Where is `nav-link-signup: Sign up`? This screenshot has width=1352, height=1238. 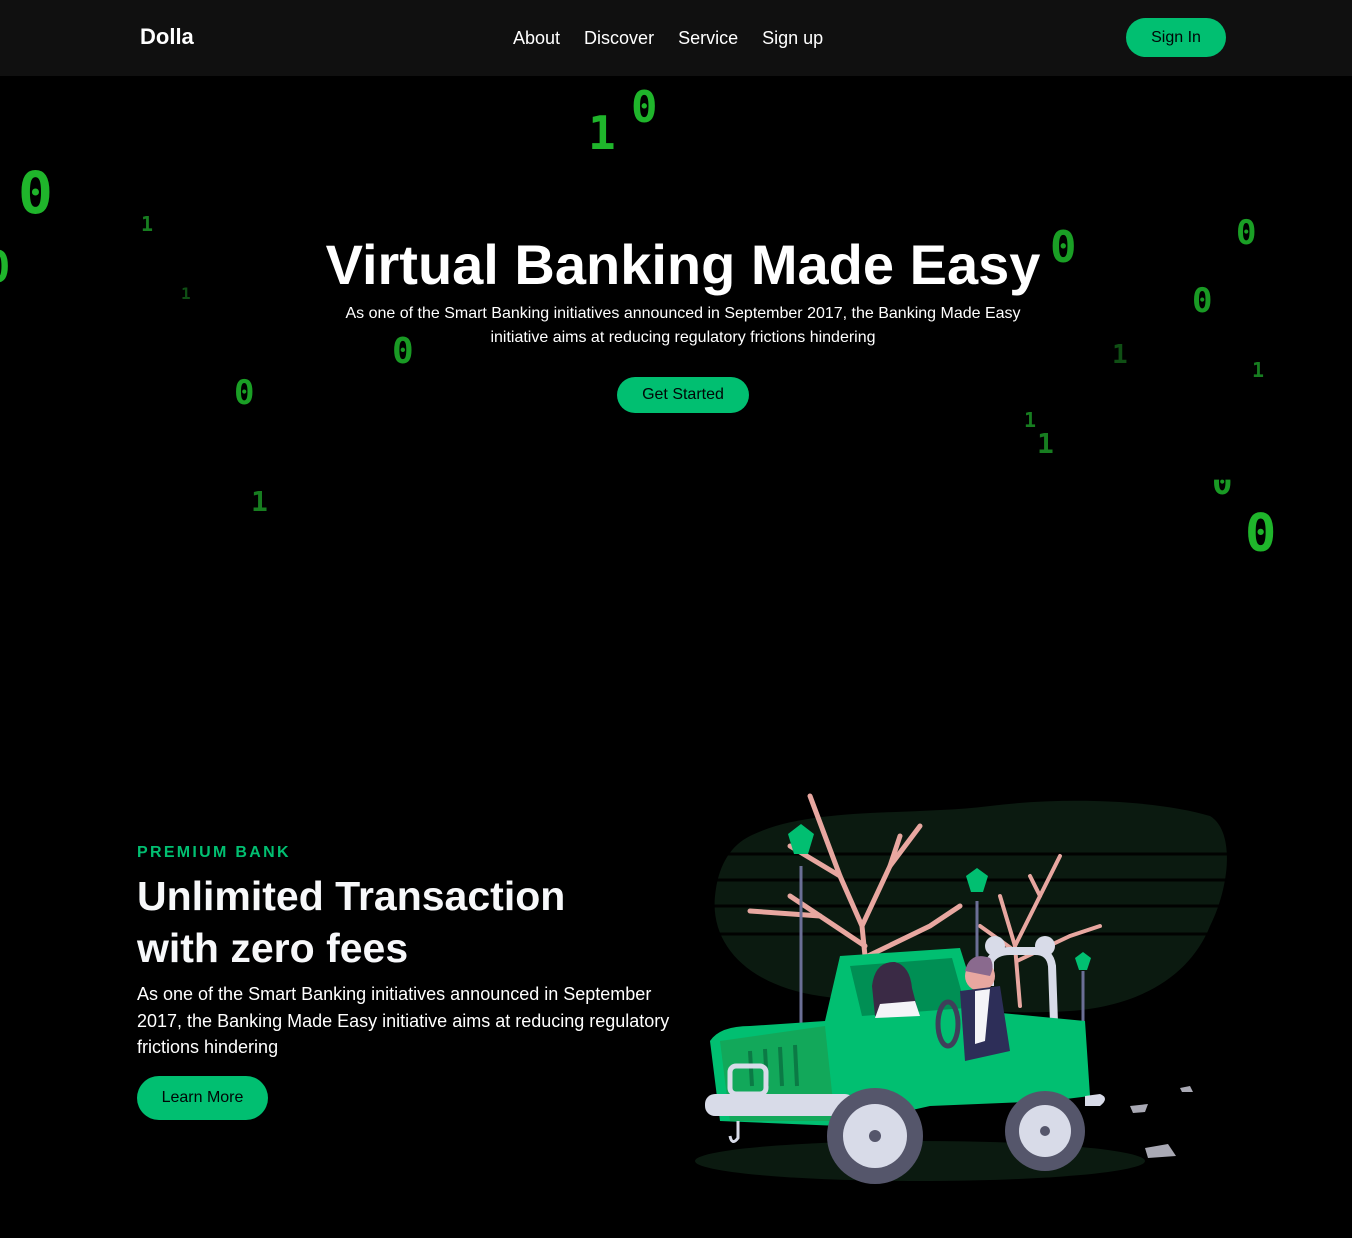 nav-link-signup: Sign up is located at coordinates (792, 38).